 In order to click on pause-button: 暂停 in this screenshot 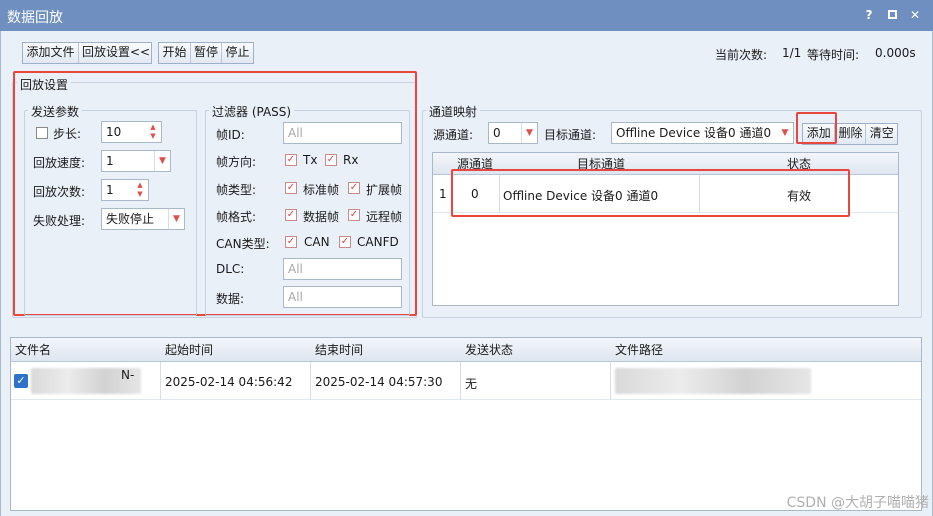, I will do `click(206, 53)`.